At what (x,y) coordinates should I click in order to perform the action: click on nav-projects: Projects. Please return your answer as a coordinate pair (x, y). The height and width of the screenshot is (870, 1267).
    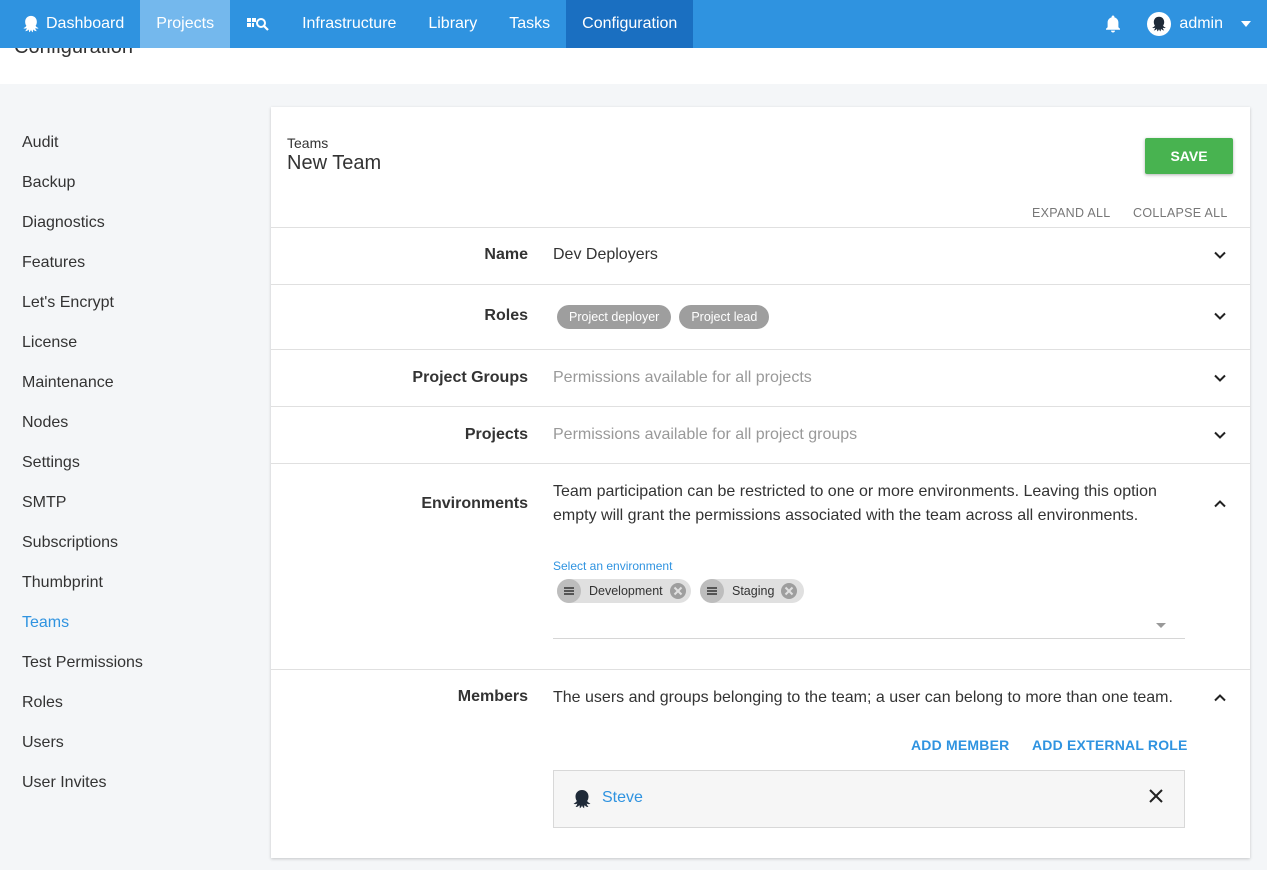
    Looking at the image, I should click on (185, 24).